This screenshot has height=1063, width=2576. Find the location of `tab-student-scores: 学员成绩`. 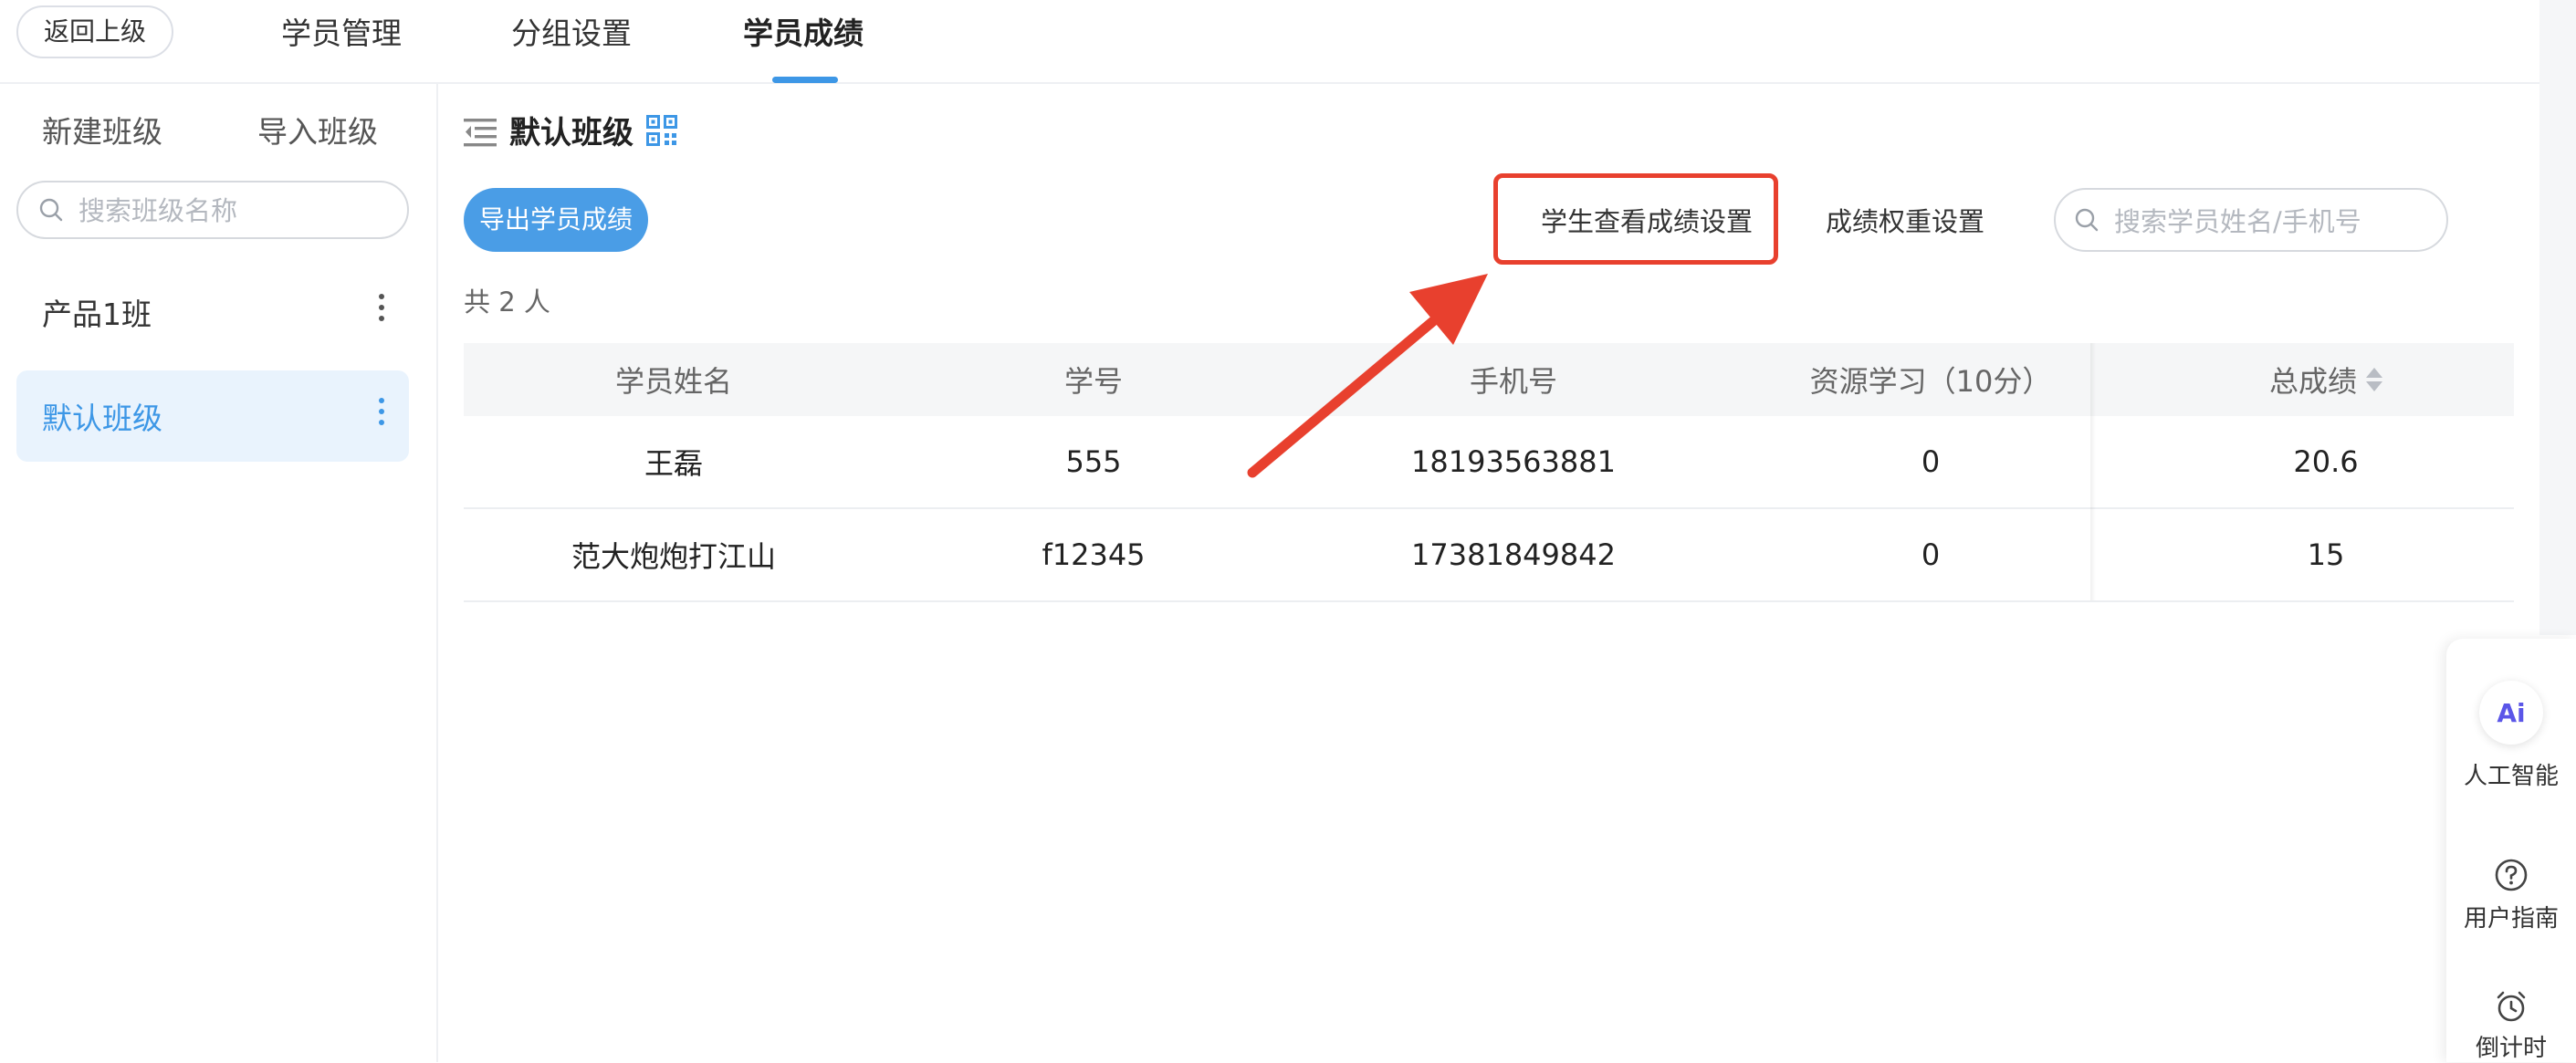

tab-student-scores: 学员成绩 is located at coordinates (804, 34).